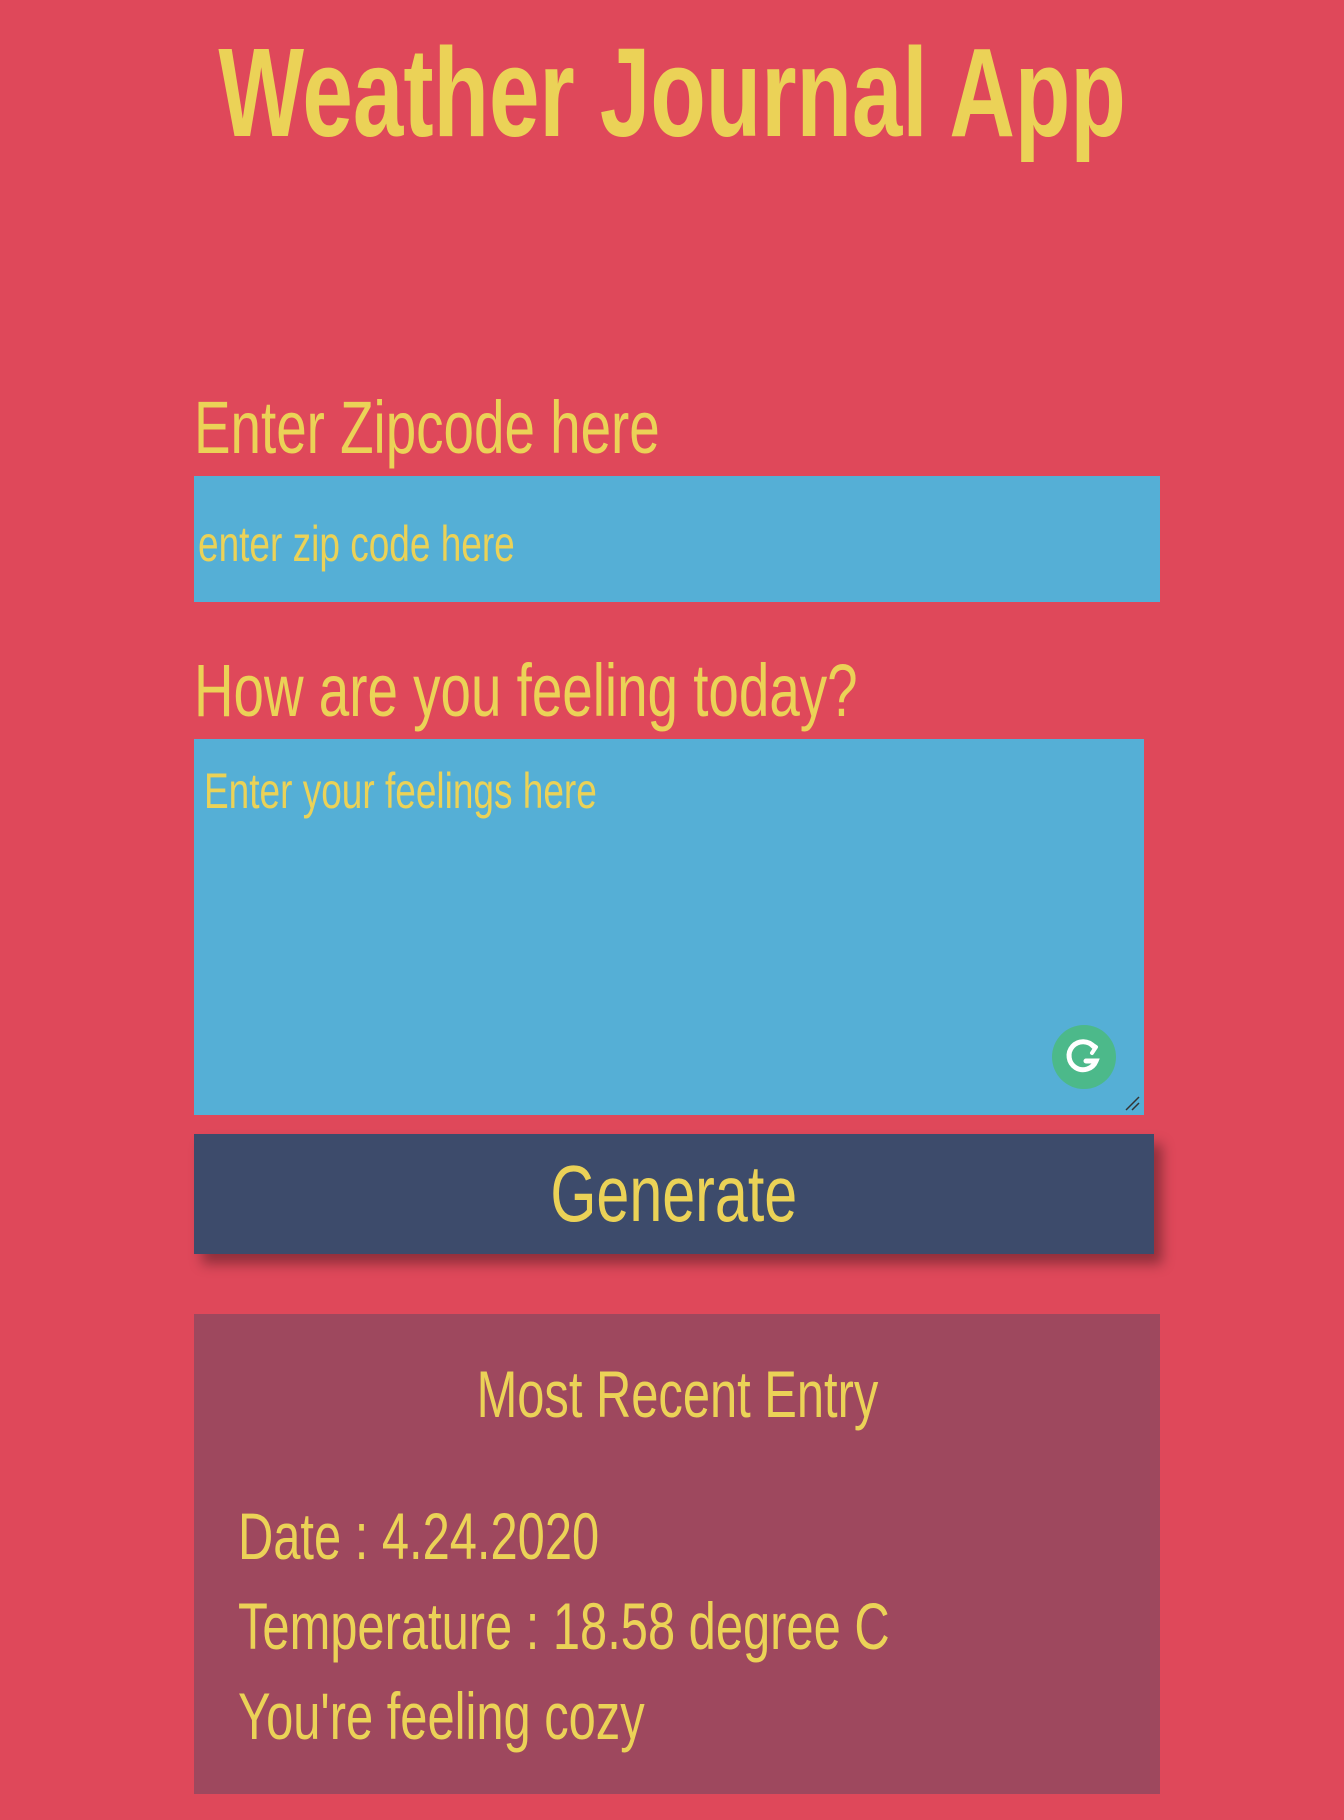  I want to click on page-title-text: Weather Journal App, so click(672, 92).